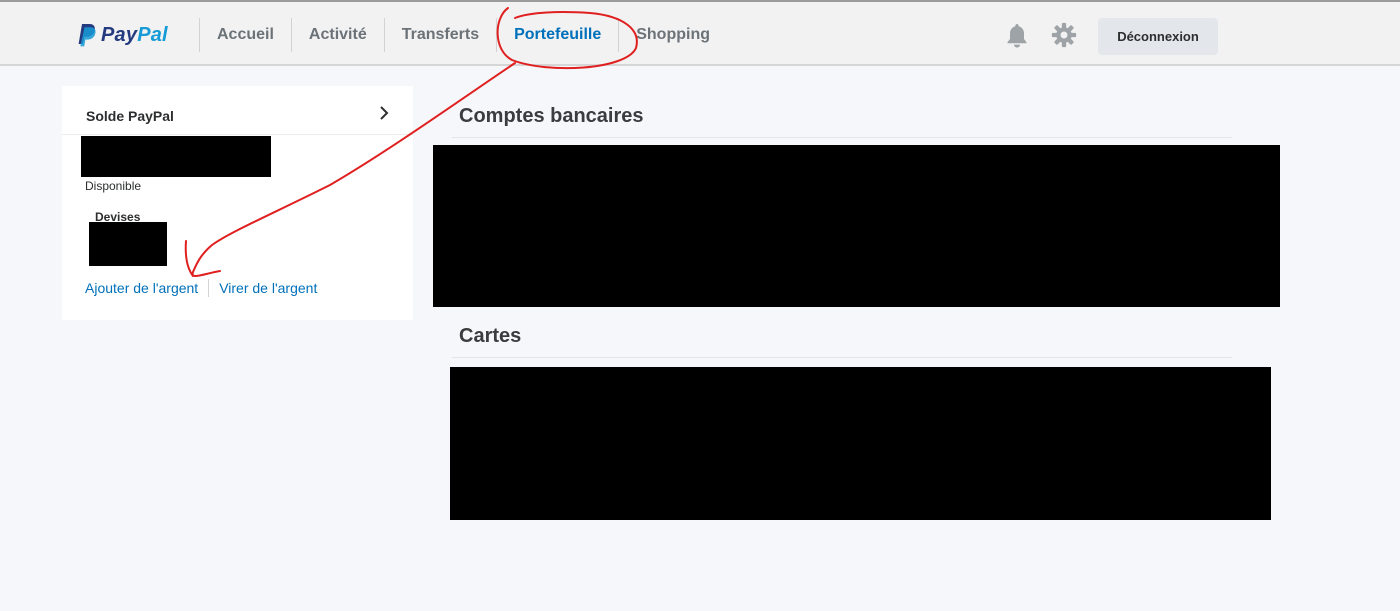 This screenshot has width=1400, height=611. Describe the element at coordinates (245, 35) in the screenshot. I see `nav-item-accueil: Accueil` at that location.